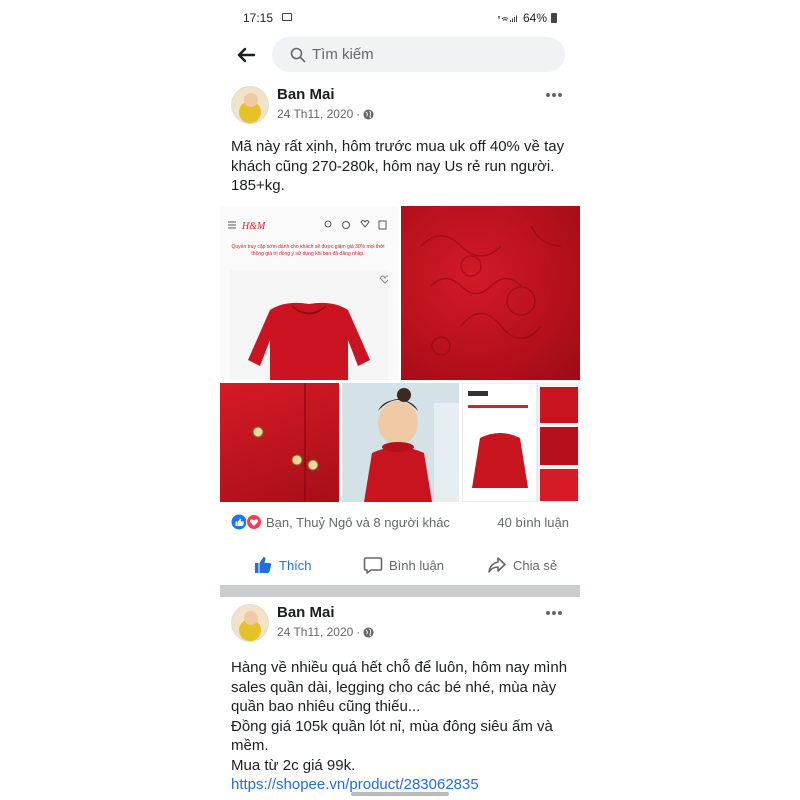 This screenshot has height=800, width=800. What do you see at coordinates (400, 794) in the screenshot?
I see `home-indicator` at bounding box center [400, 794].